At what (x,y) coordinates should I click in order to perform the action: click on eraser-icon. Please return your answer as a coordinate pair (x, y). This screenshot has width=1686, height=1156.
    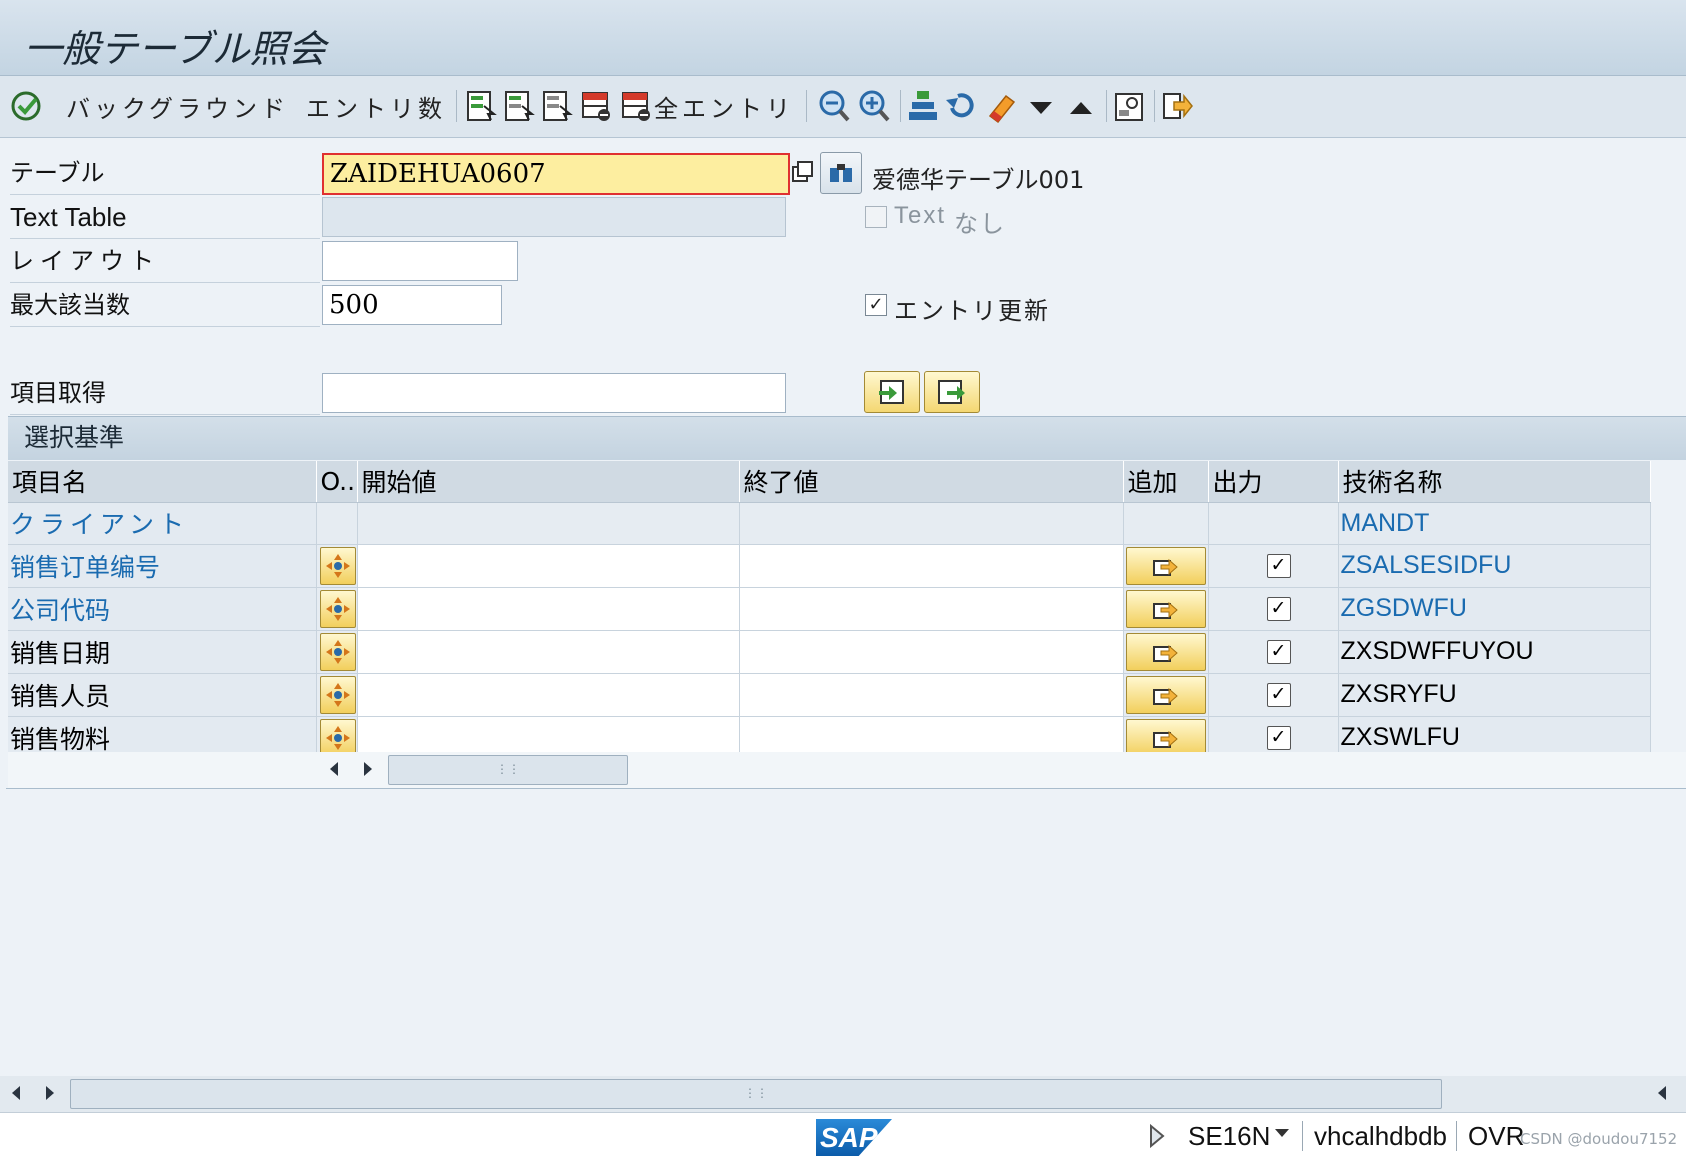
    Looking at the image, I should click on (1001, 106).